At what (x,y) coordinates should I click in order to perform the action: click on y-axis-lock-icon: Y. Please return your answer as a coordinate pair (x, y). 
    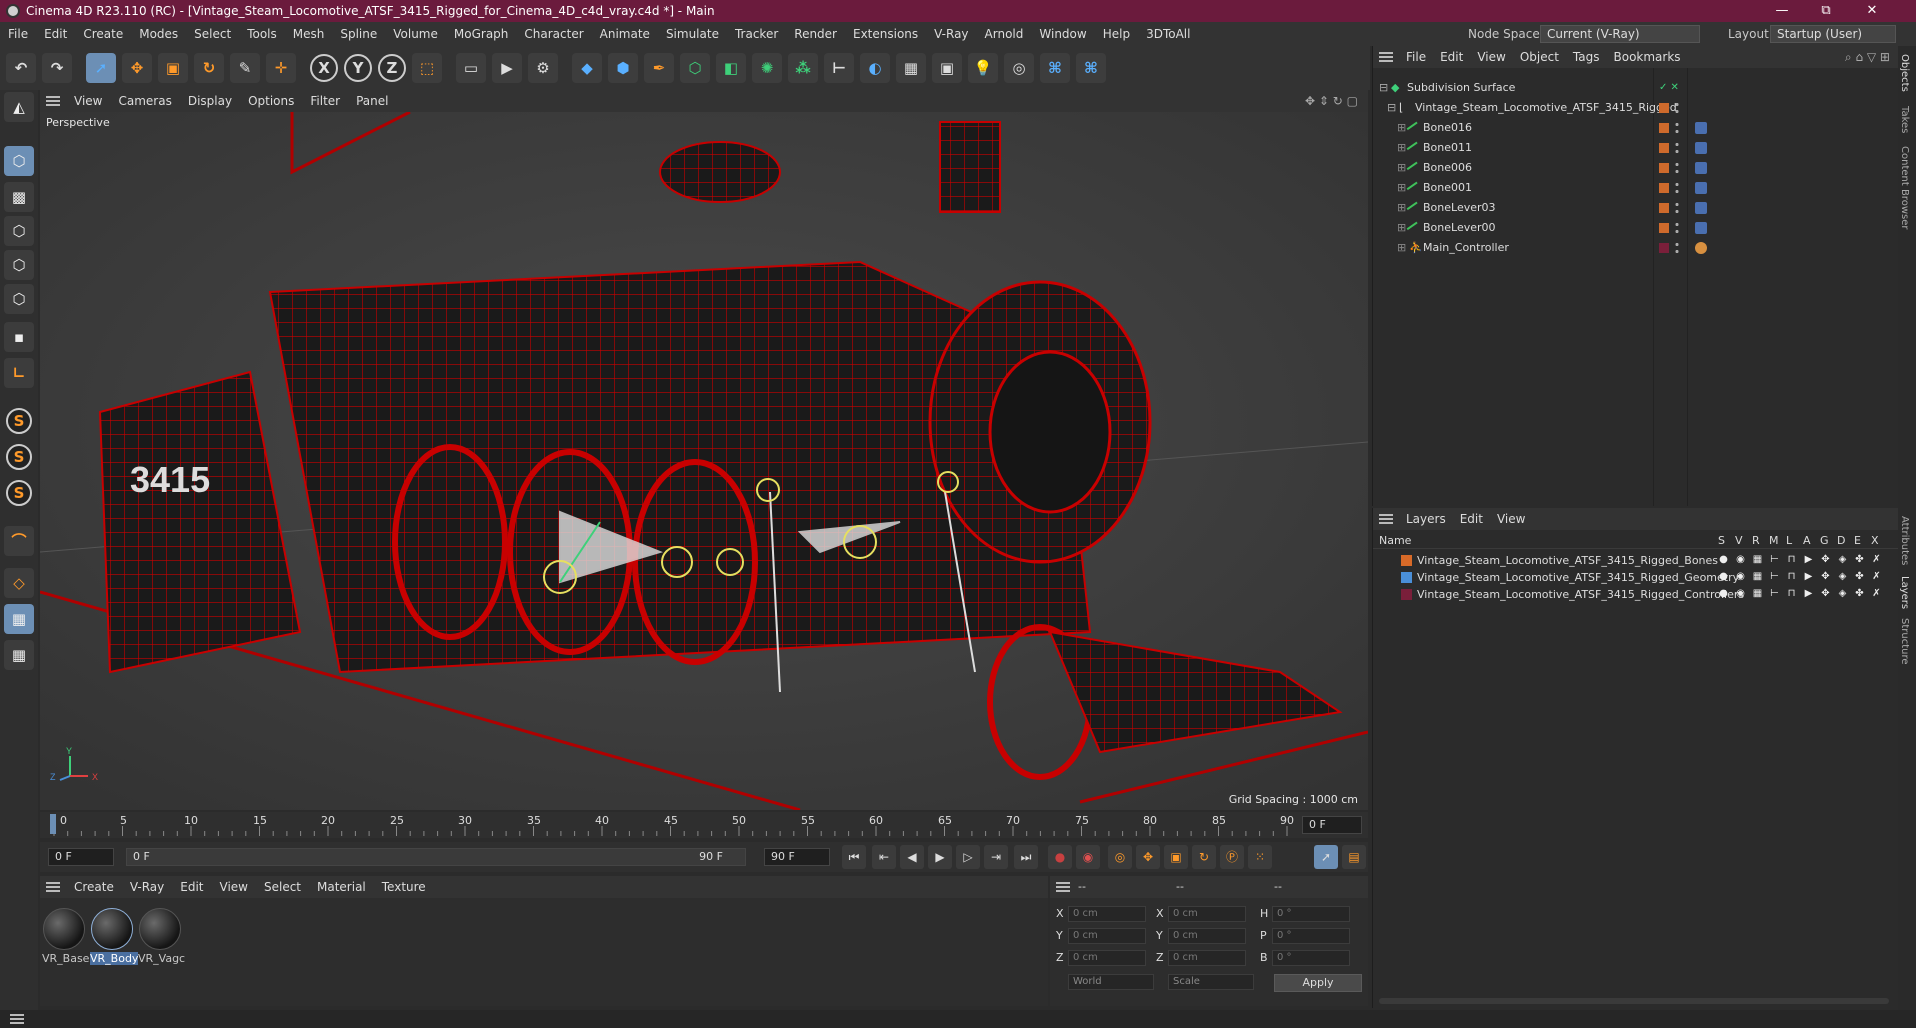
    Looking at the image, I should click on (358, 68).